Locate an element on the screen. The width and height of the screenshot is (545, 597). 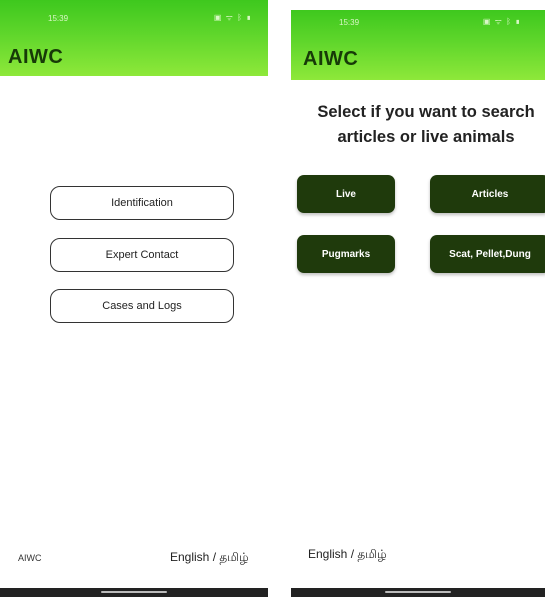
live-button: Live is located at coordinates (346, 194).